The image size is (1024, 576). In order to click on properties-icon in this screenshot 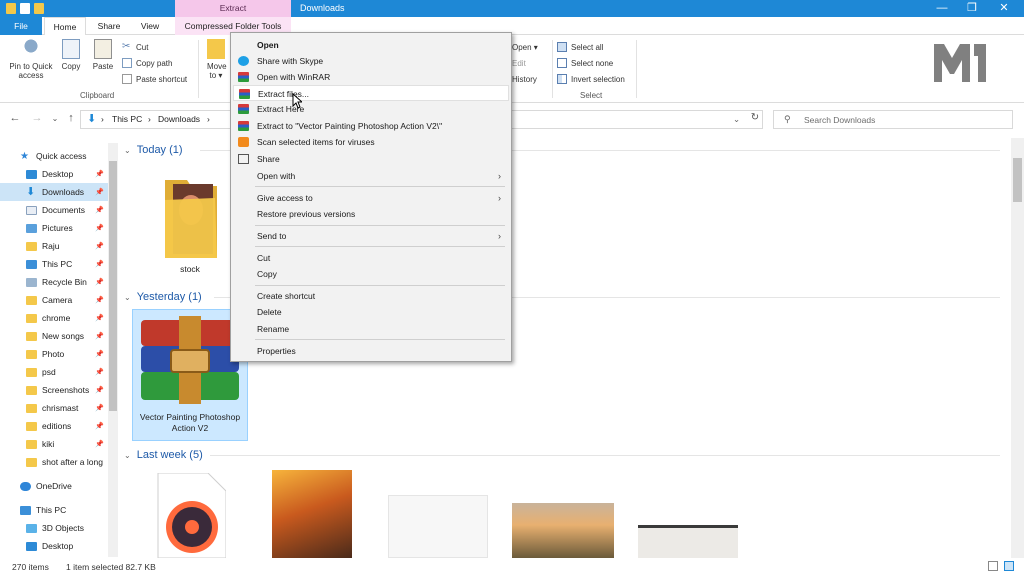, I will do `click(25, 8)`.